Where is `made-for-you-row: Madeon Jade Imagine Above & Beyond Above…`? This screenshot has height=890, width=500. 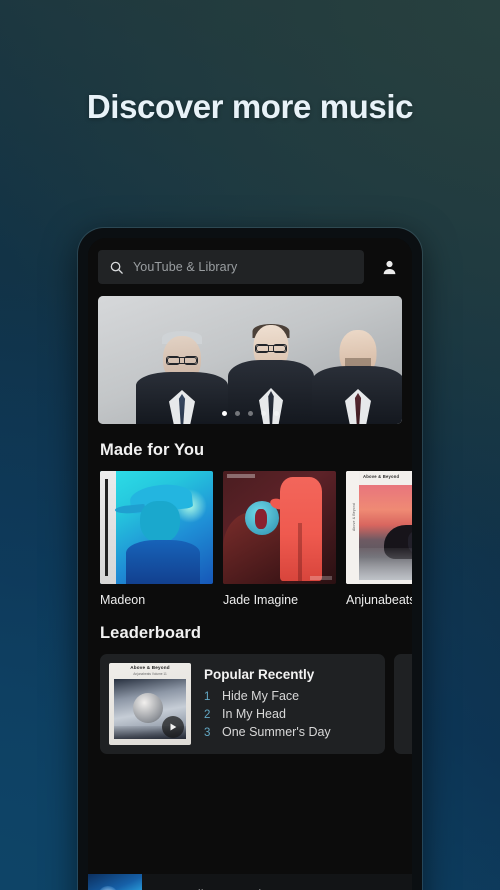 made-for-you-row: Madeon Jade Imagine Above & Beyond Above… is located at coordinates (250, 539).